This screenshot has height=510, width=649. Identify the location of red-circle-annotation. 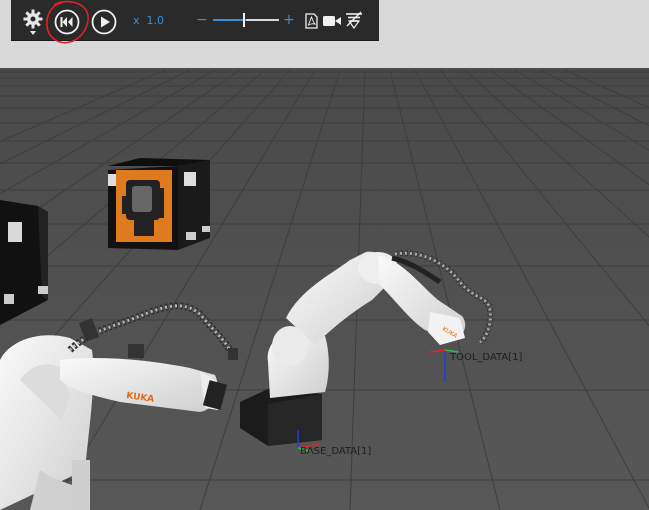
(67, 22).